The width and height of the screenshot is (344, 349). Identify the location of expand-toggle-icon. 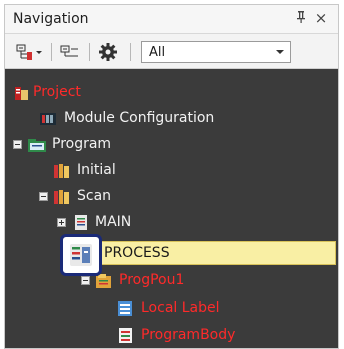
(61, 222).